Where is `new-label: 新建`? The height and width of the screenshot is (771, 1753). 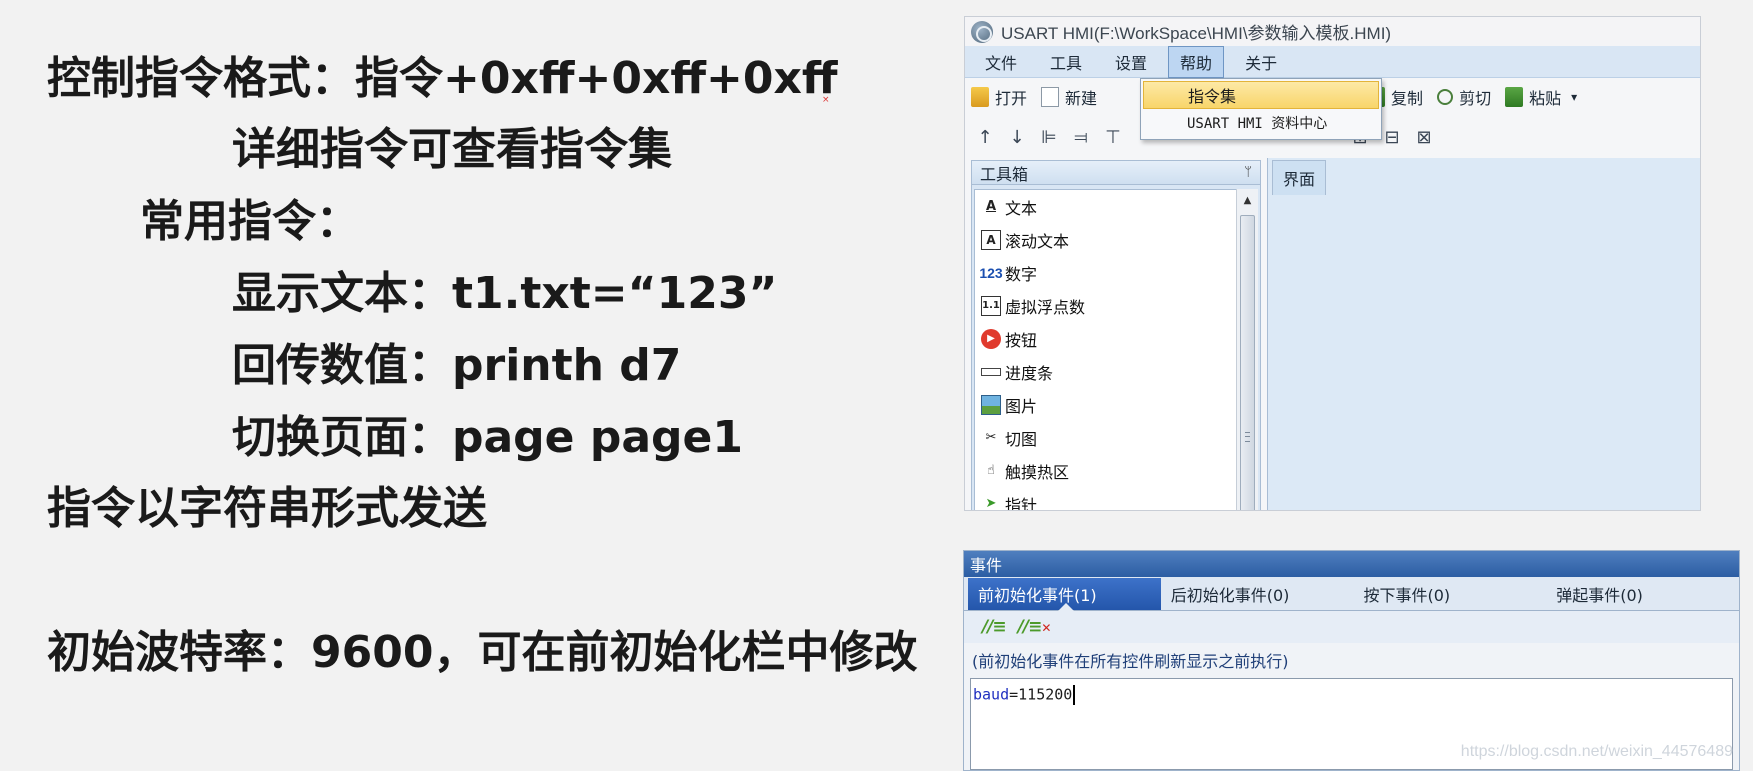
new-label: 新建 is located at coordinates (1081, 98).